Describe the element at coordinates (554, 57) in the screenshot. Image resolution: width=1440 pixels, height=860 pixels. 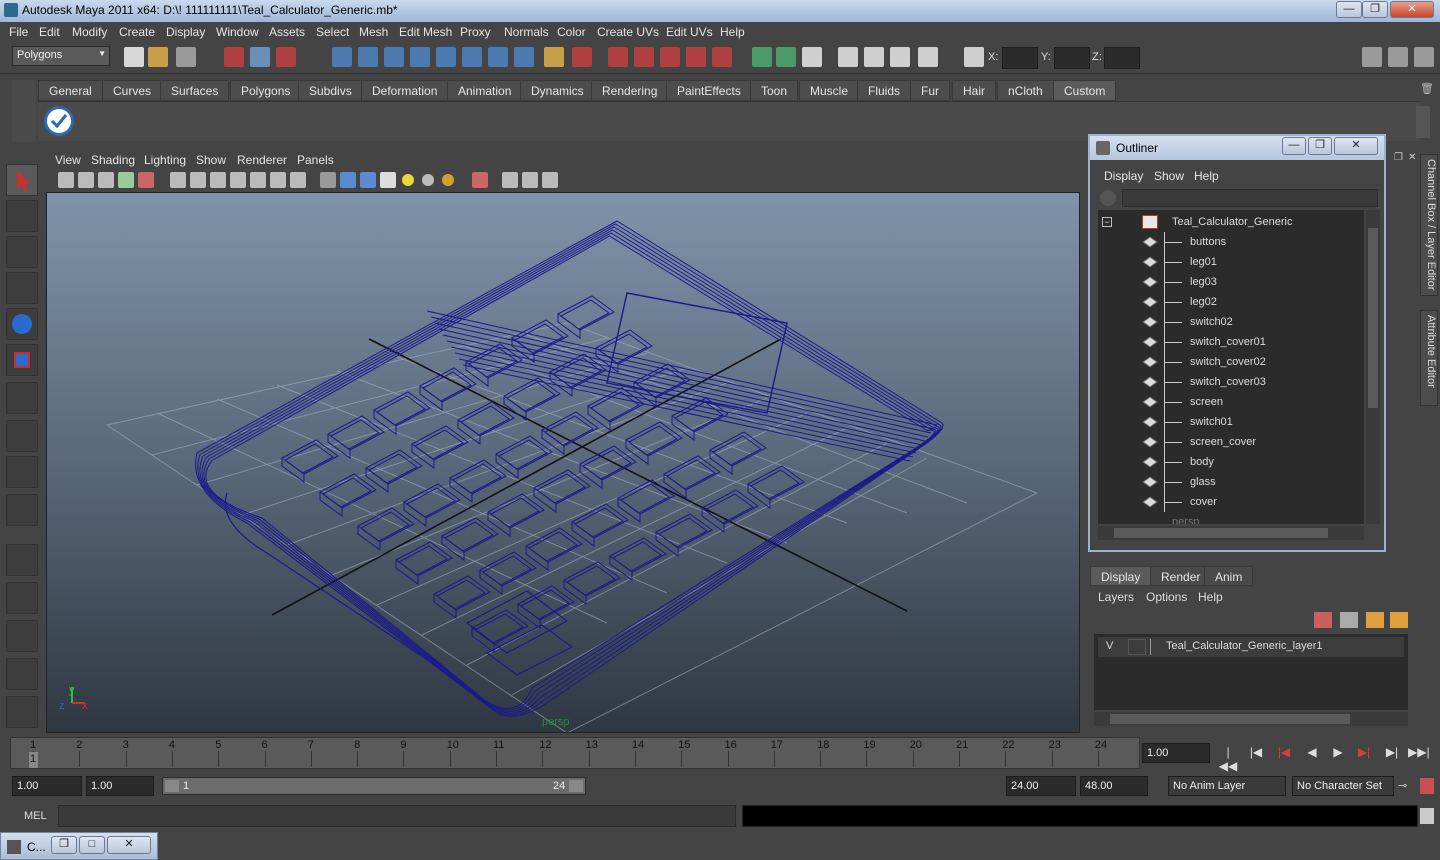
I see `lock-selection-icon` at that location.